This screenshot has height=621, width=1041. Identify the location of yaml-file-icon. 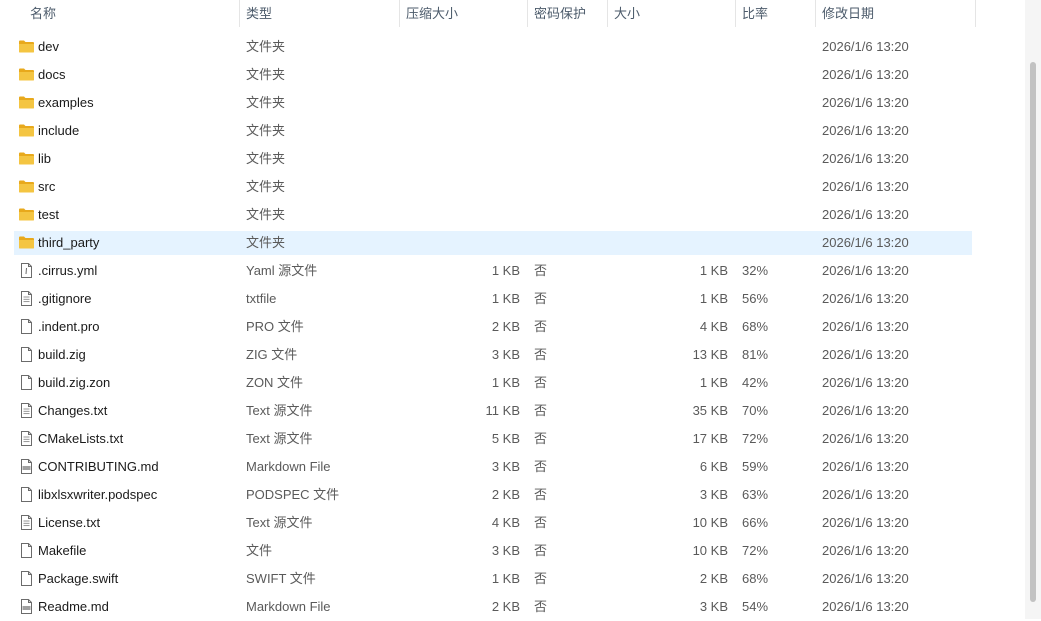
(26, 270).